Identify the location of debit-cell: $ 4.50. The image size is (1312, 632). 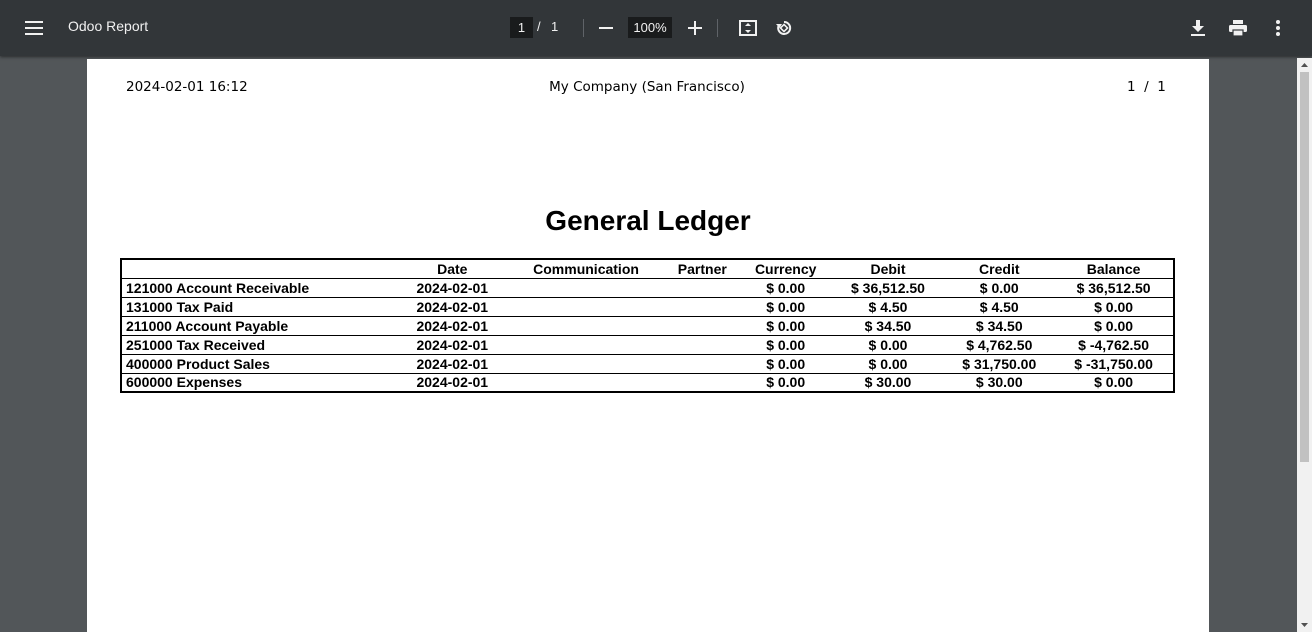
(888, 307).